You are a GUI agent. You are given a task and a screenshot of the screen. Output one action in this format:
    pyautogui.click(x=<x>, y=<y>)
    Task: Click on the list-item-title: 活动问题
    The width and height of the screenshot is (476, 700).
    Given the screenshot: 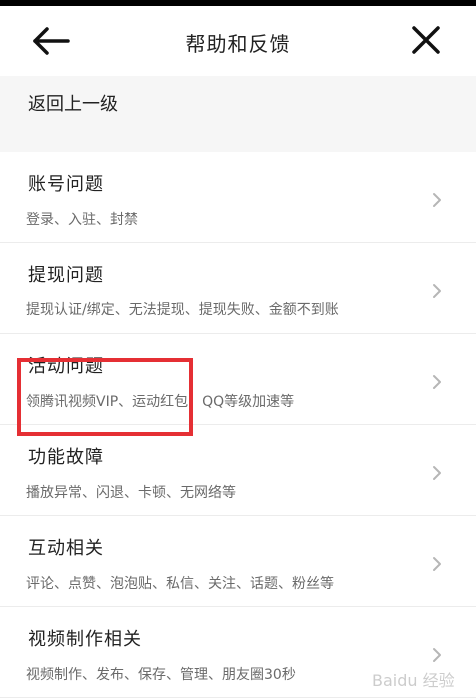 What is the action you would take?
    pyautogui.click(x=66, y=366)
    